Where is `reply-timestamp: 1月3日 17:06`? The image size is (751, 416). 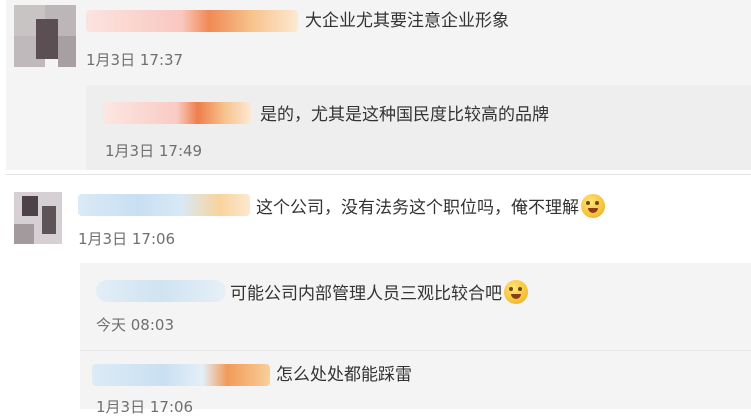
reply-timestamp: 1月3日 17:06 is located at coordinates (145, 407).